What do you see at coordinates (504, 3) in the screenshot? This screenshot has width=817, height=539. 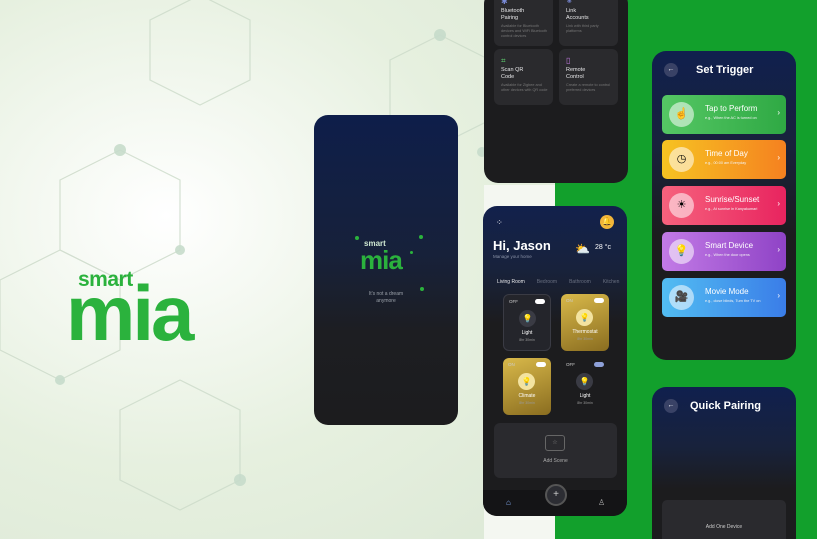 I see `bluetooth-icon: ✱` at bounding box center [504, 3].